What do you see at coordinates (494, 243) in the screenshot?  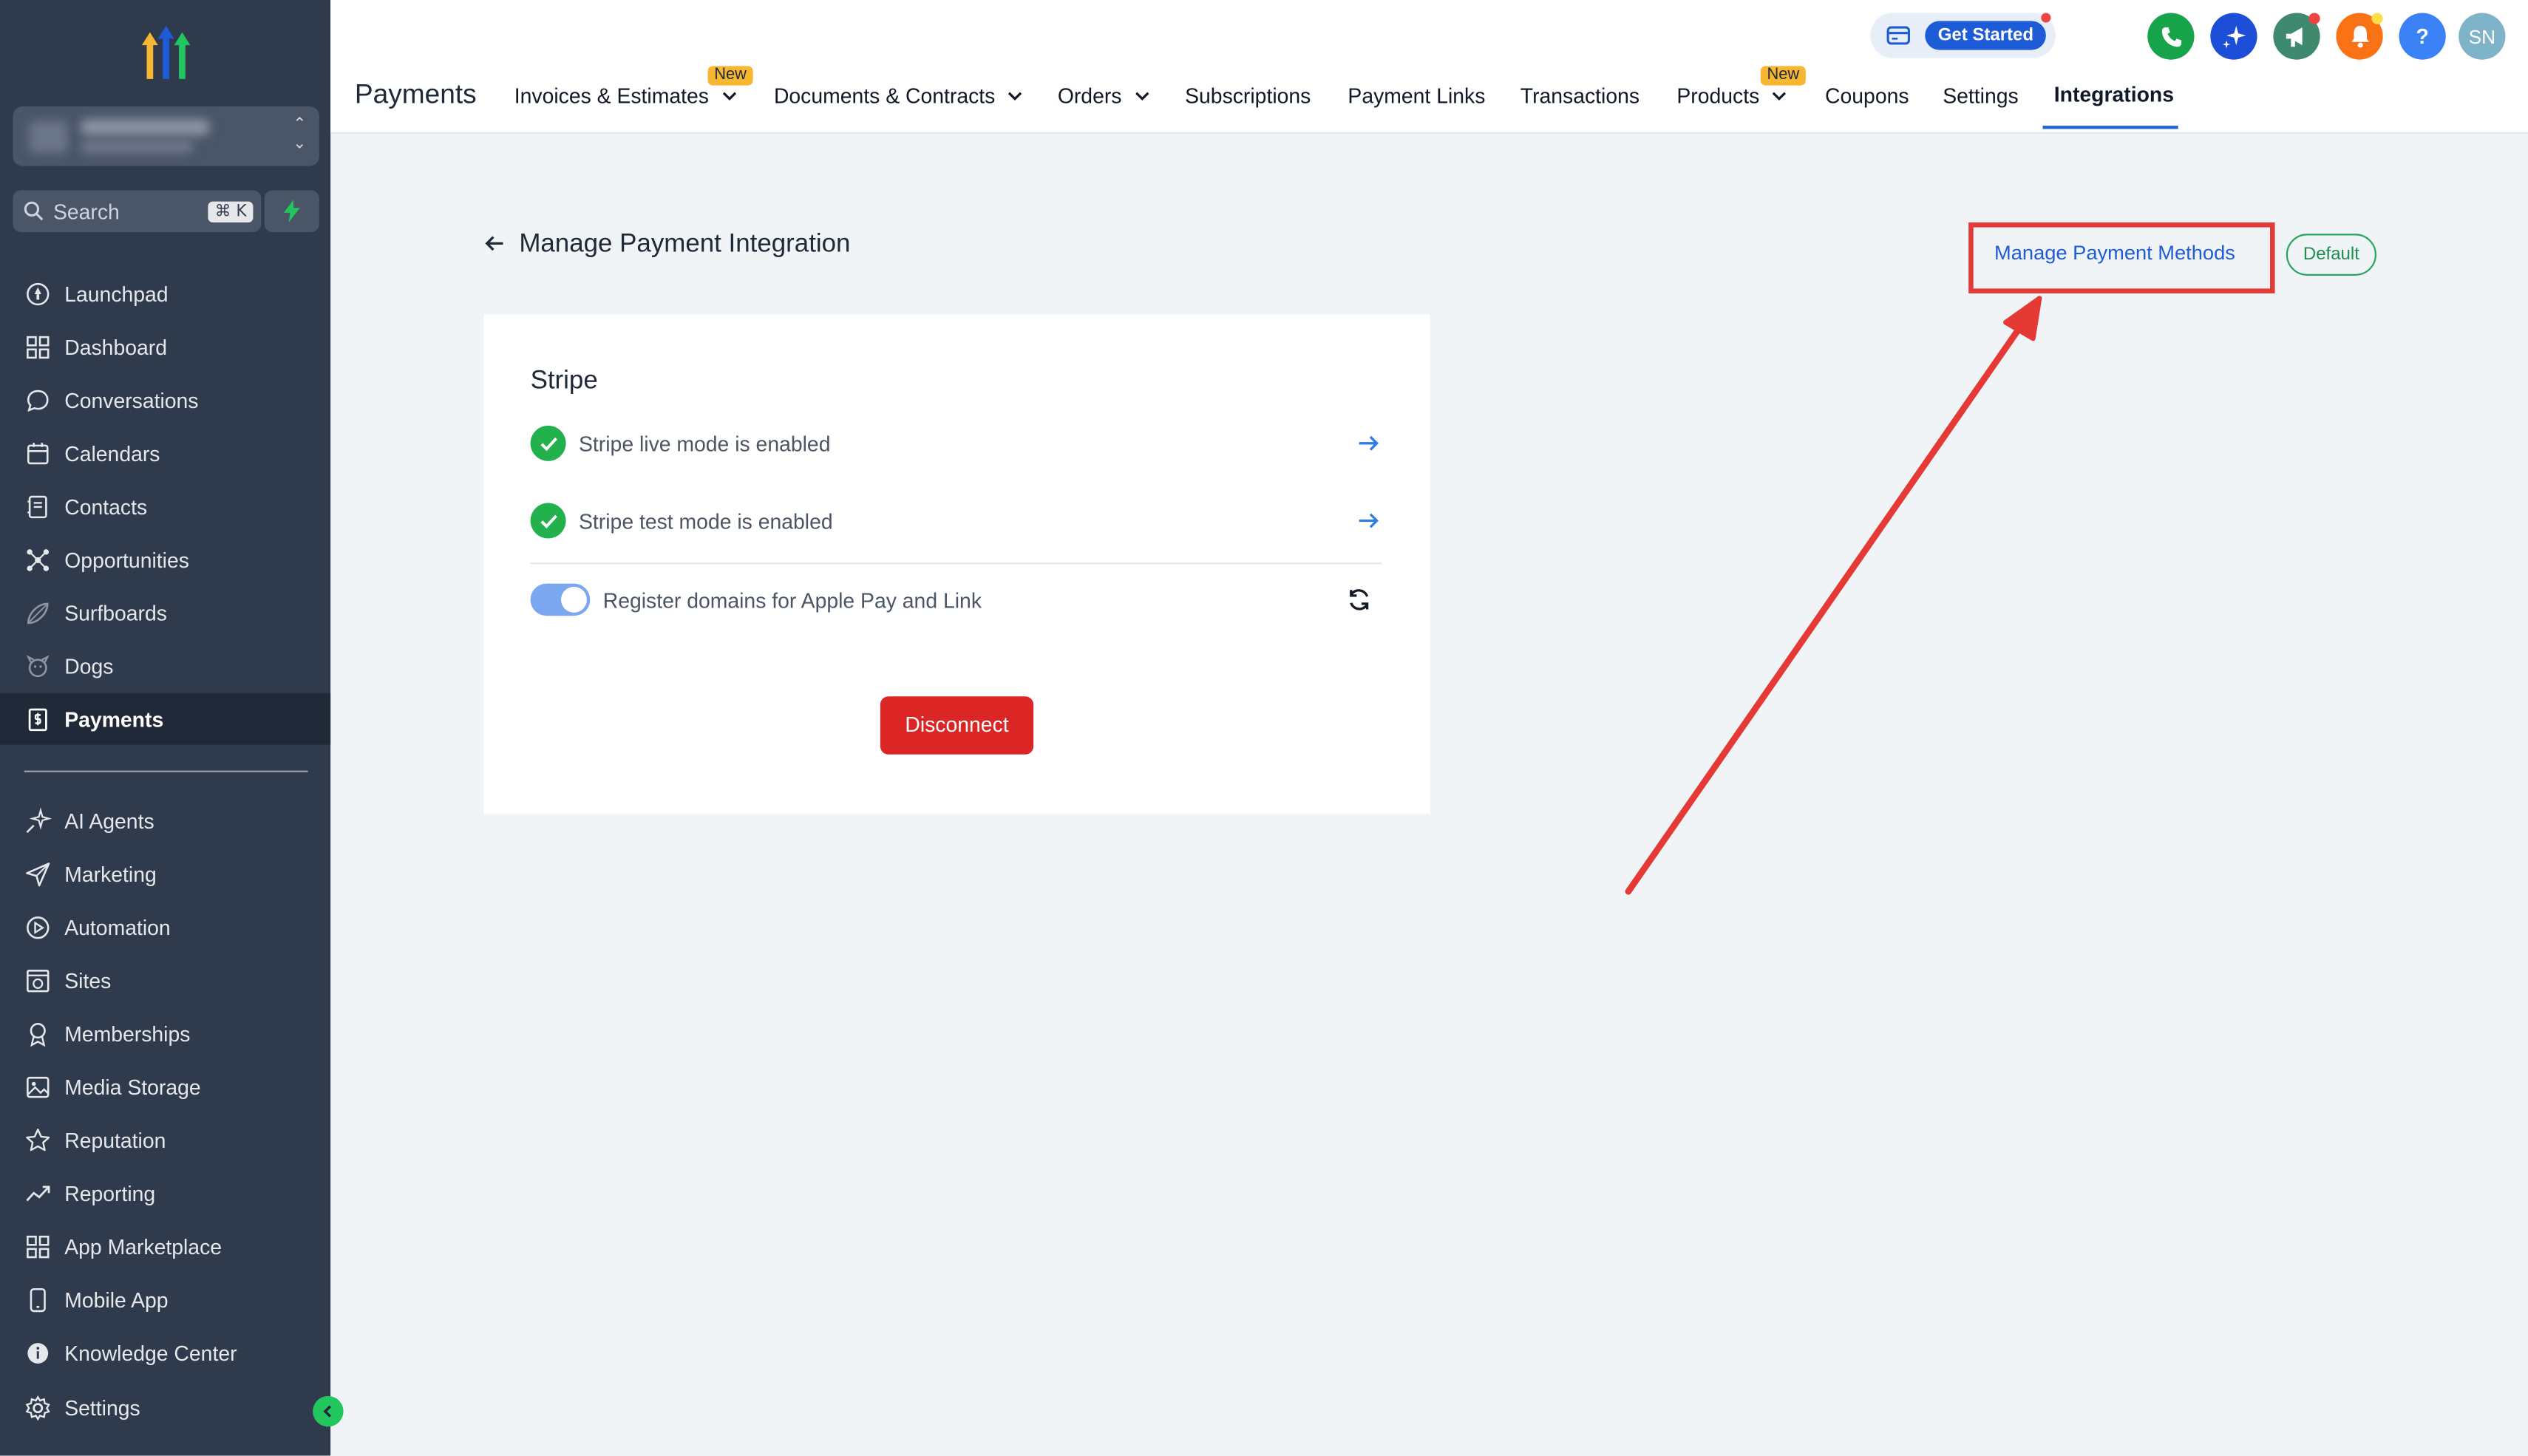 I see `back-arrow-icon` at bounding box center [494, 243].